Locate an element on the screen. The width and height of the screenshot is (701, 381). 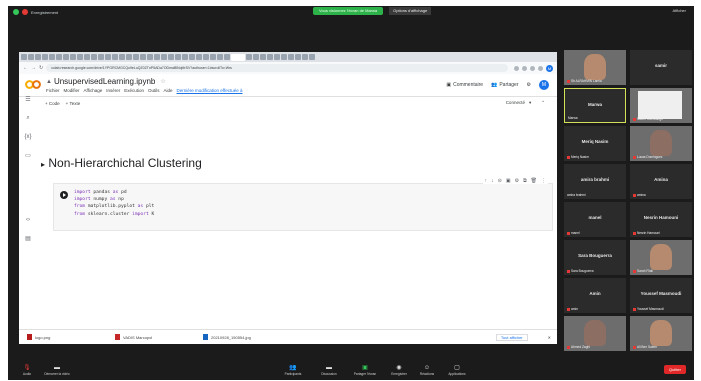
settings-icon: ⚙ is located at coordinates (517, 181).